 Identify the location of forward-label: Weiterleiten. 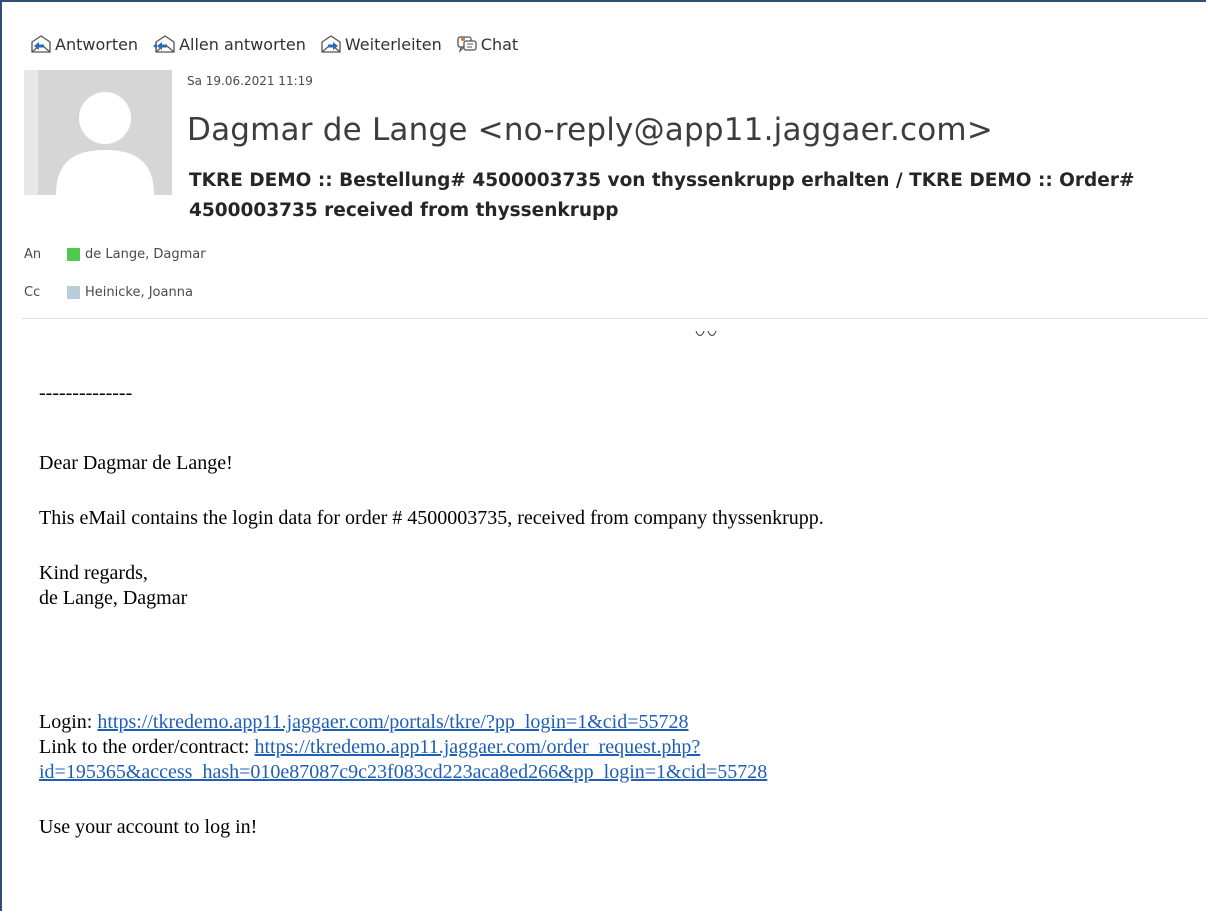
(393, 44).